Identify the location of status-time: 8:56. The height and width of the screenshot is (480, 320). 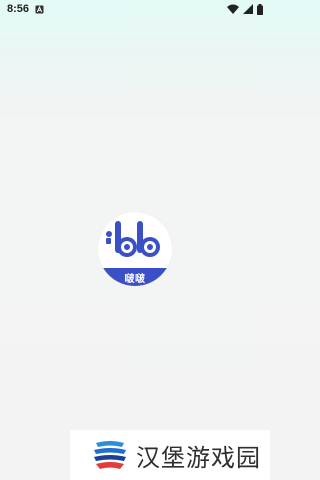
(18, 9).